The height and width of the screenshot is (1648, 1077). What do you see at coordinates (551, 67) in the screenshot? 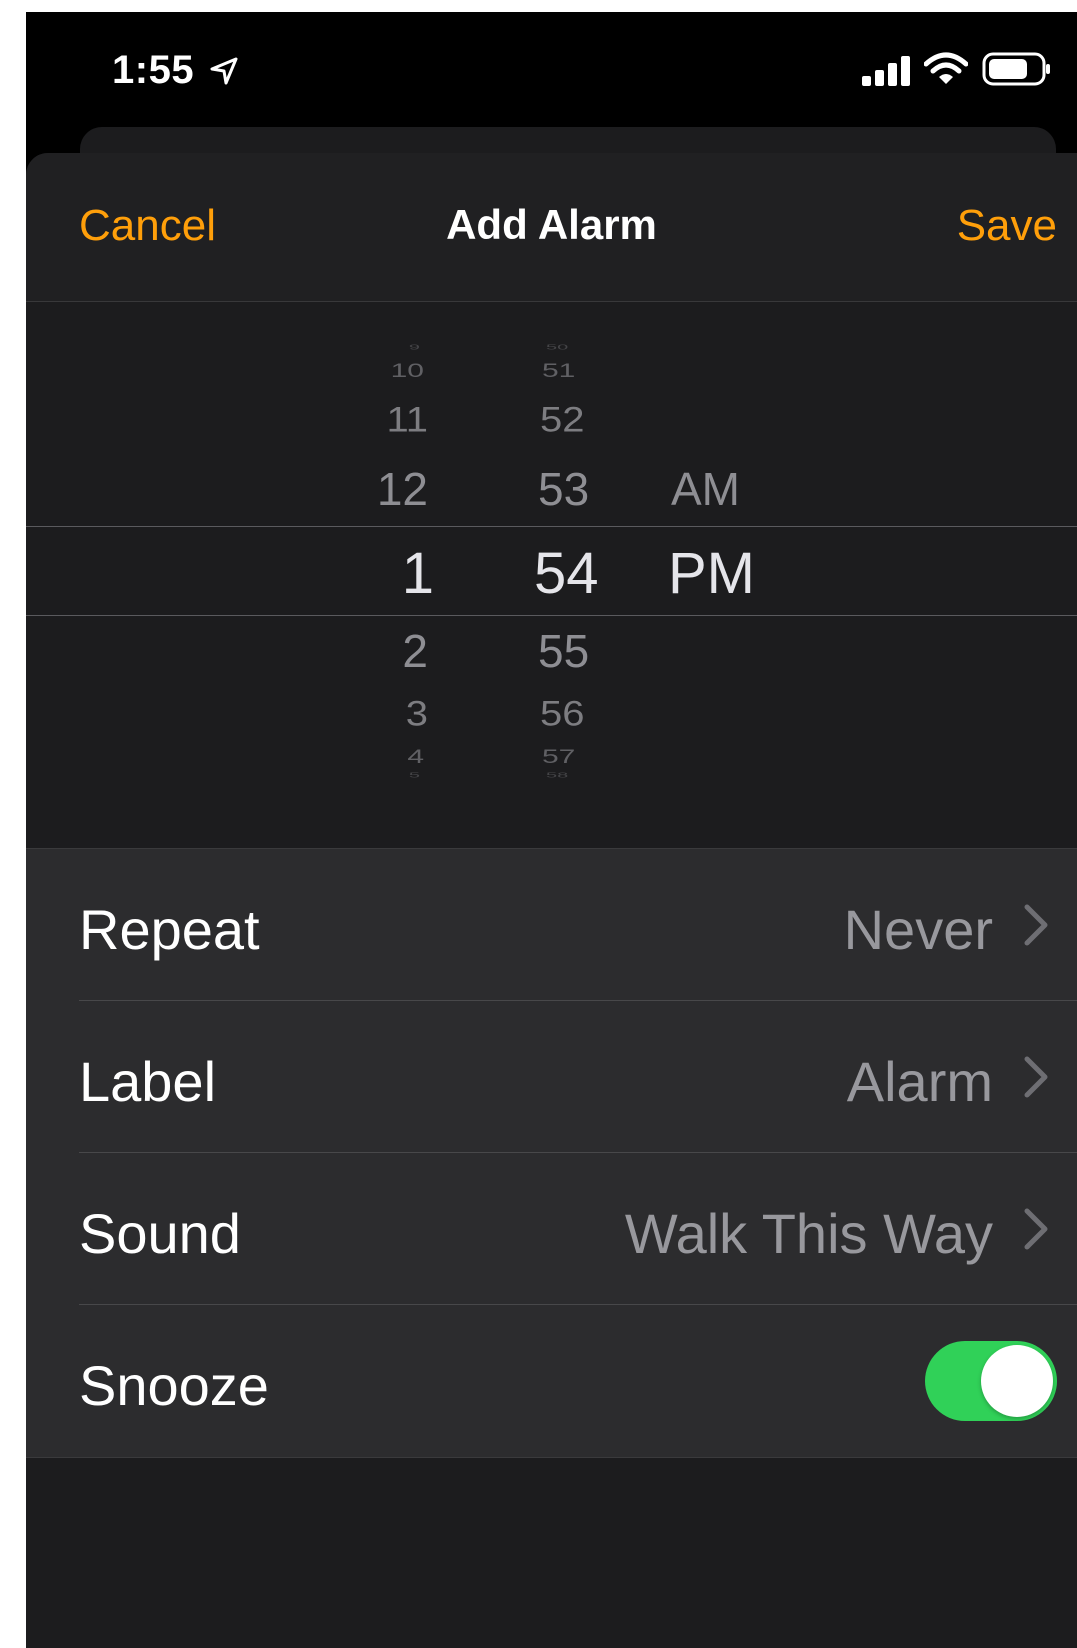
I see `status-bar: 1:55` at bounding box center [551, 67].